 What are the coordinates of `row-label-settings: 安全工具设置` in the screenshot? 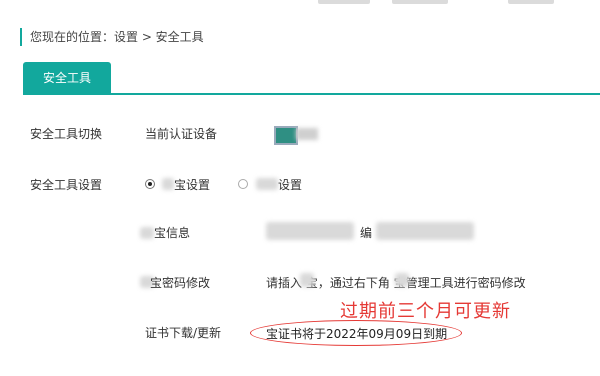 It's located at (66, 185).